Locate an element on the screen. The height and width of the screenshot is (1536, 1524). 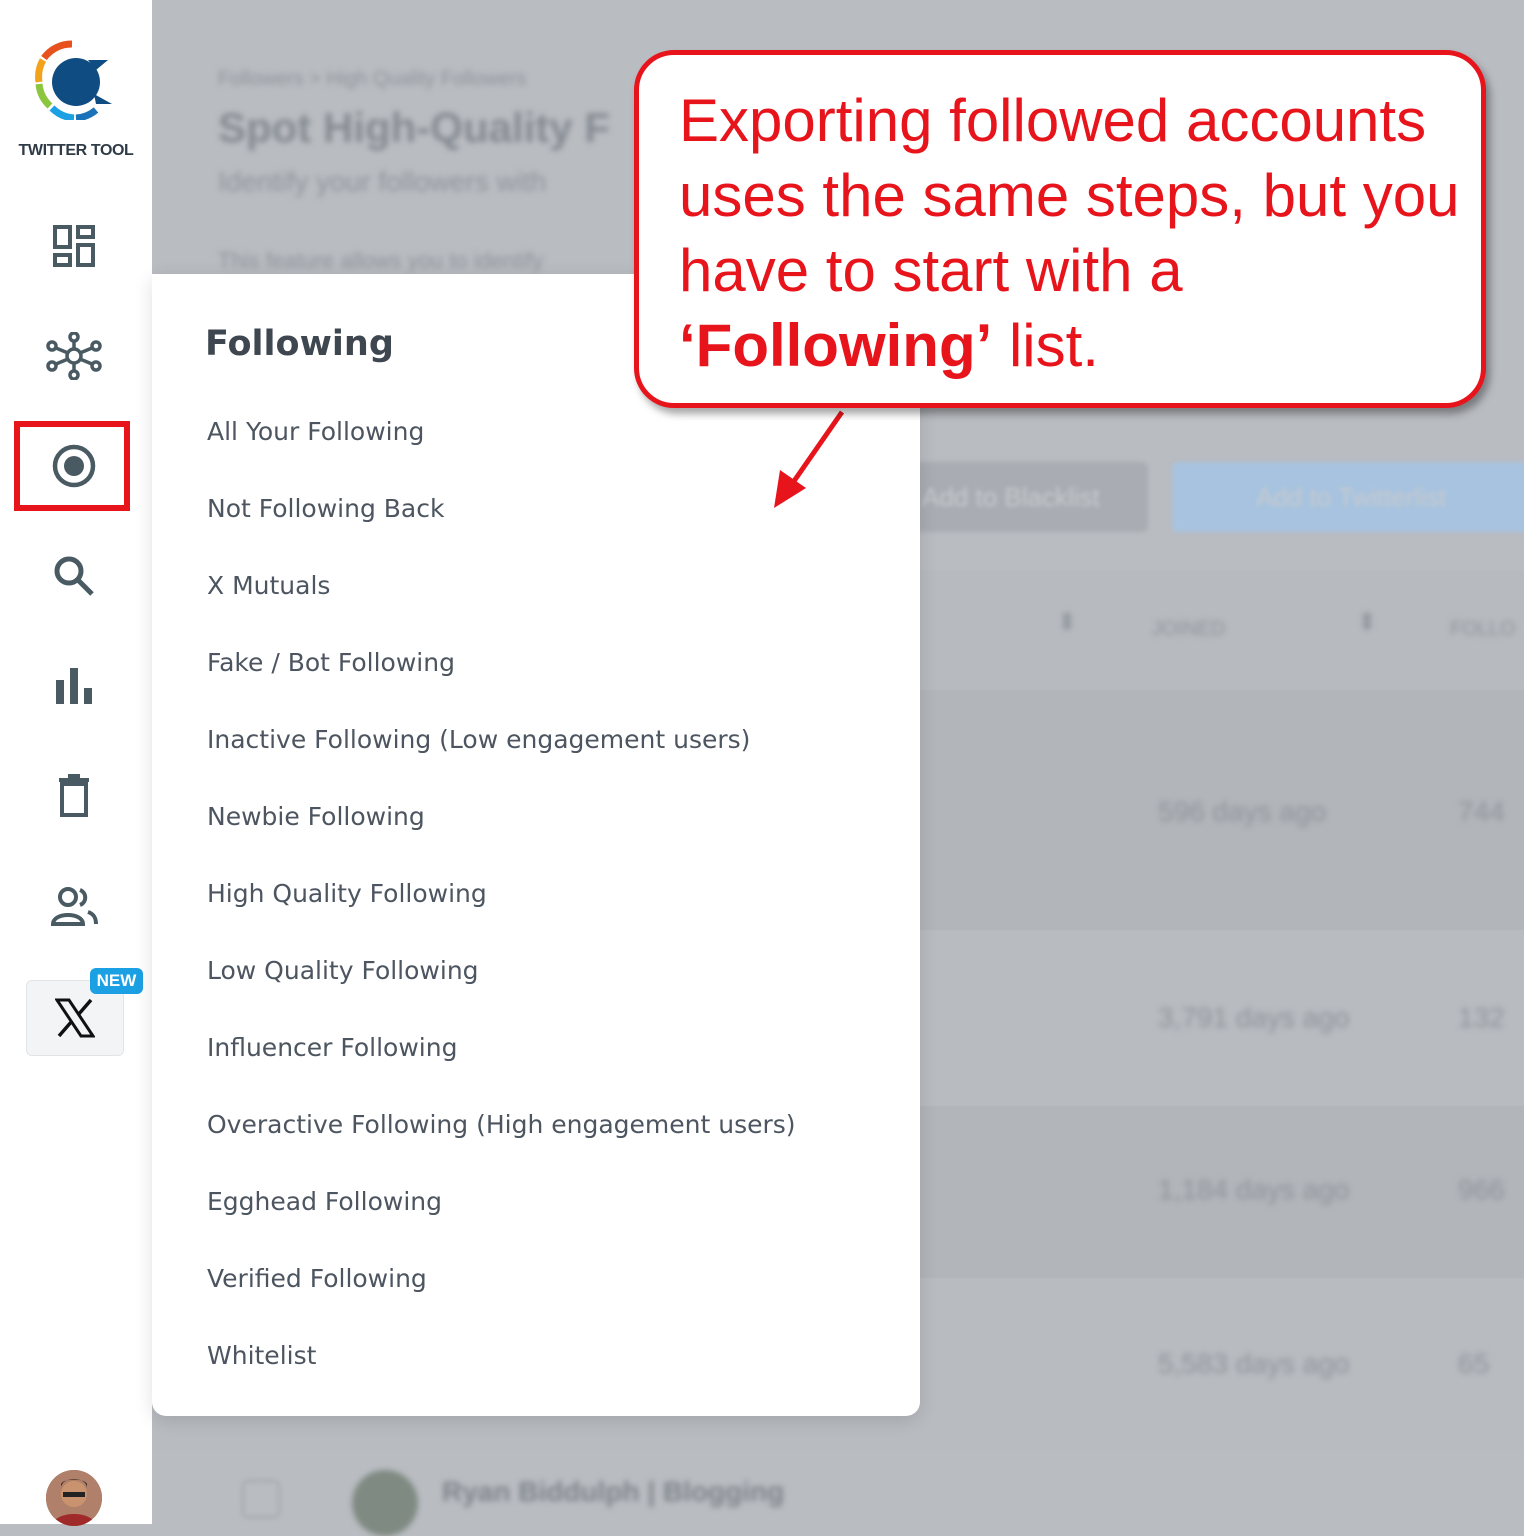
menu-item-egghead-following: Egghead Following is located at coordinates (324, 1201).